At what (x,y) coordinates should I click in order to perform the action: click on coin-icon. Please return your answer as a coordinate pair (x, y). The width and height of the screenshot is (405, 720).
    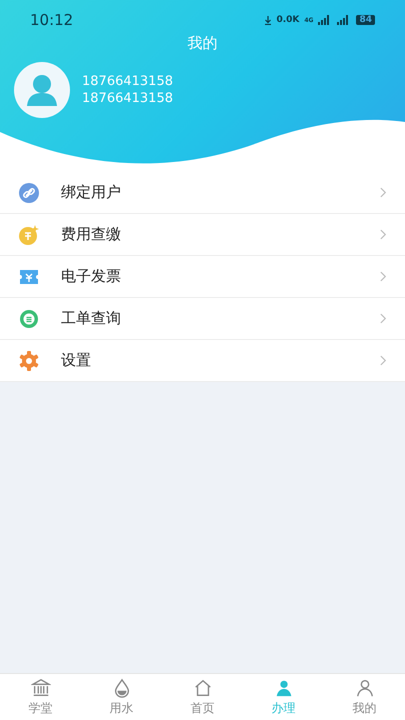
    Looking at the image, I should click on (29, 234).